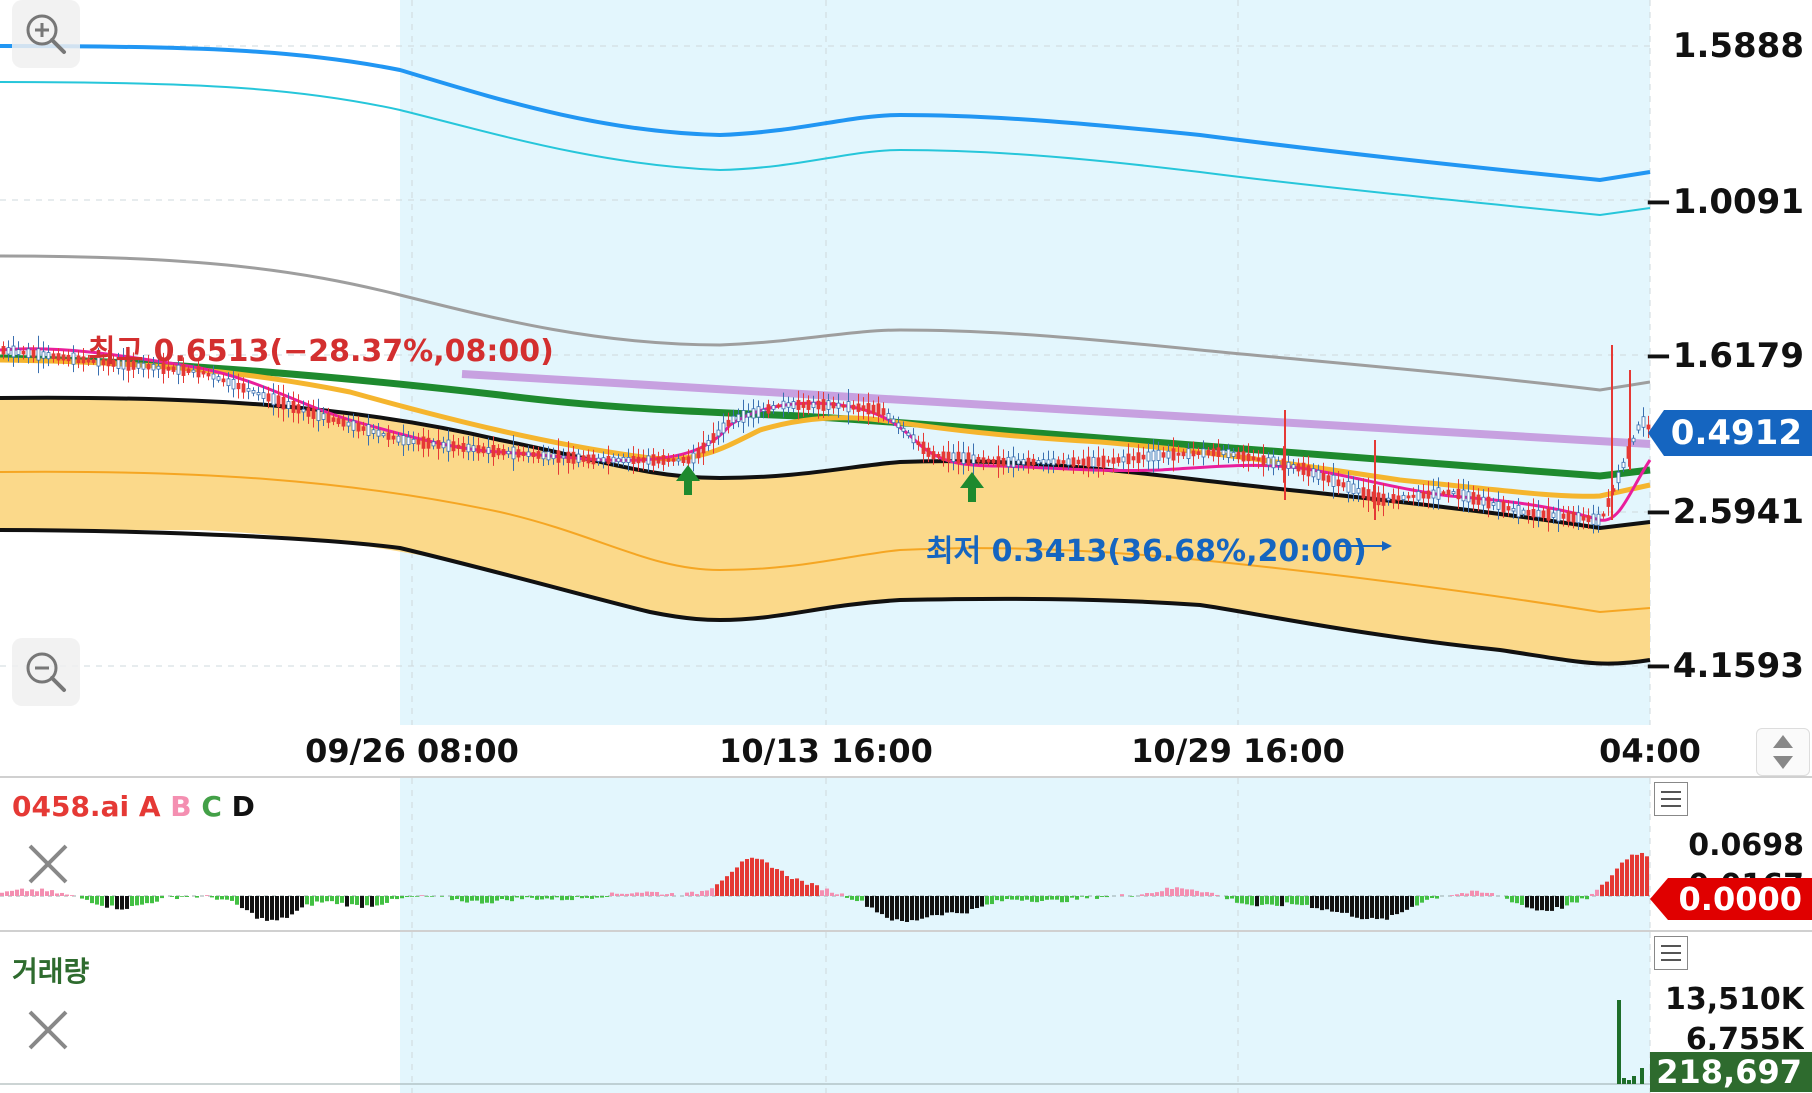  I want to click on volume-axis-label-1: 13,510K, so click(1734, 999).